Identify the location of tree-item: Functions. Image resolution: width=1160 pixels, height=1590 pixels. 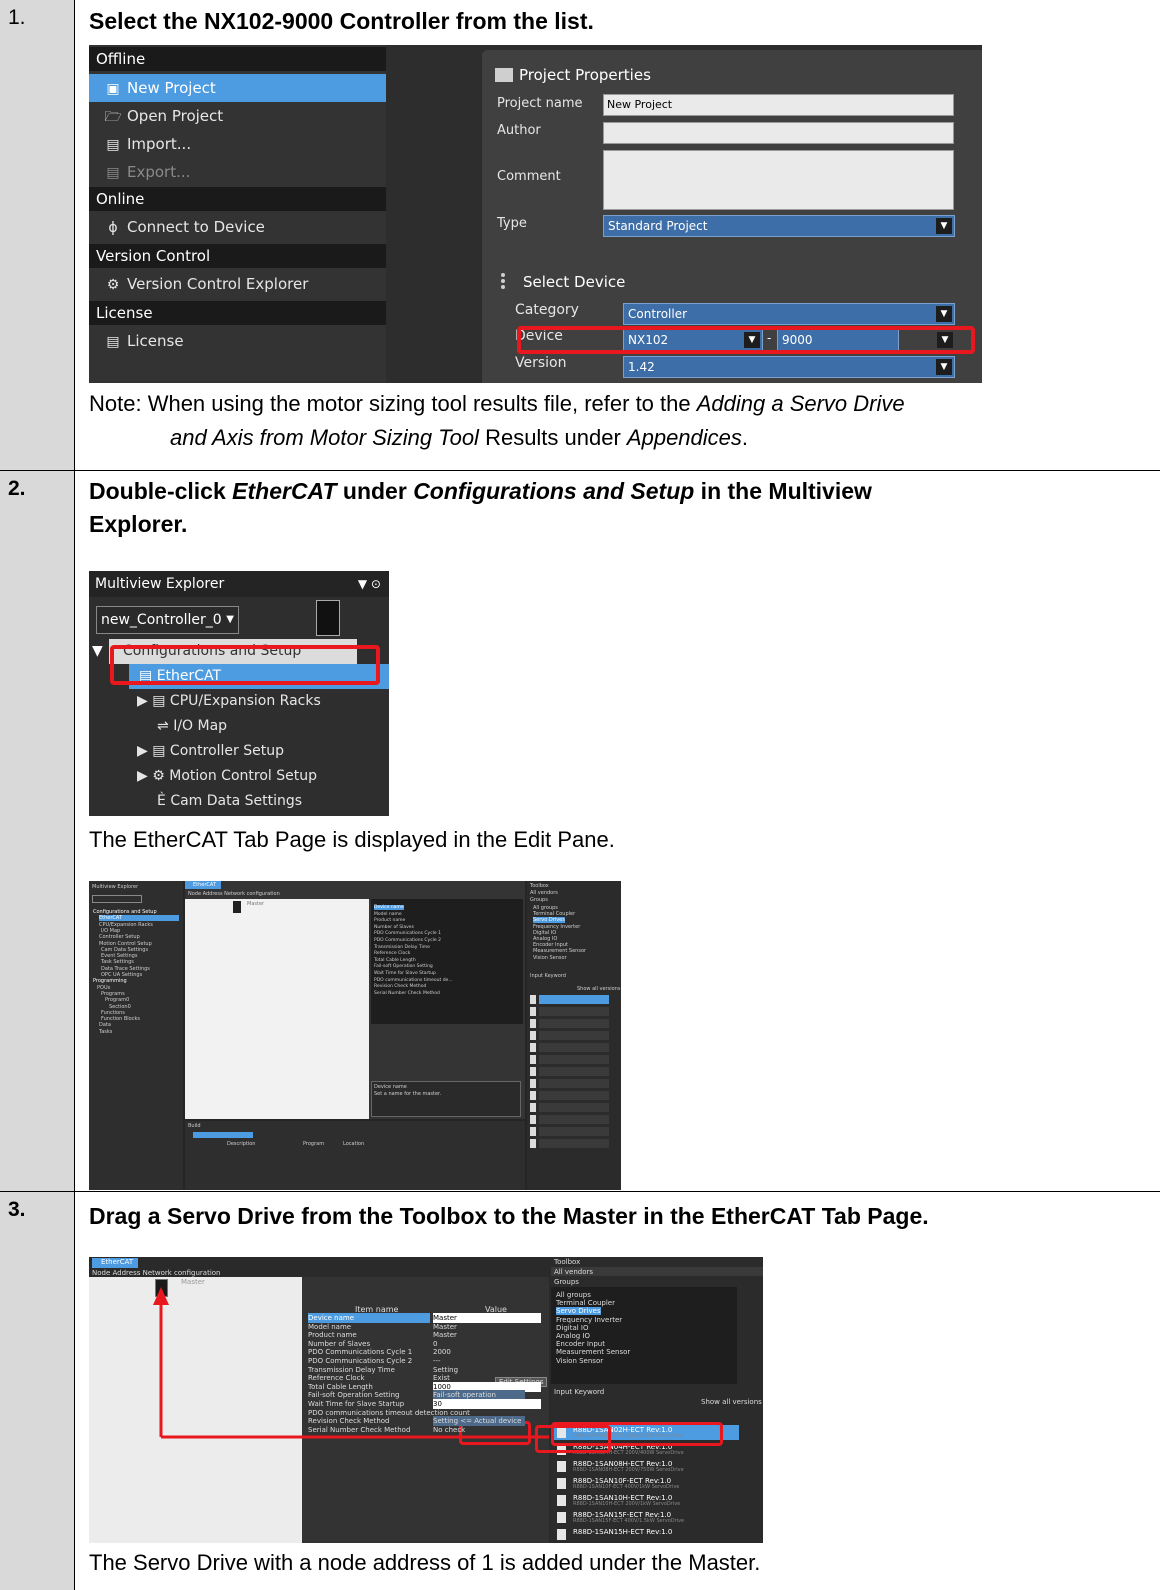
(113, 1013).